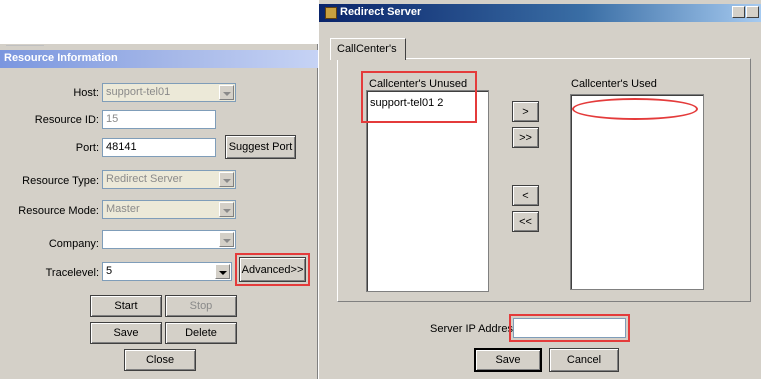 The image size is (761, 379). I want to click on app-icon, so click(331, 13).